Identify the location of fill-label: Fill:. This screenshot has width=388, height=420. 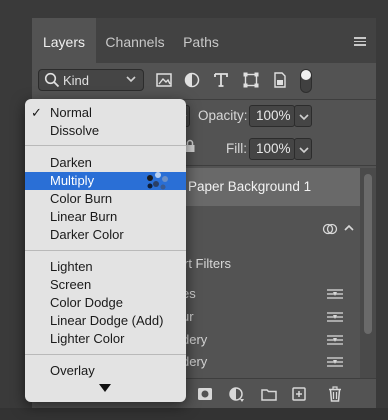
(236, 148).